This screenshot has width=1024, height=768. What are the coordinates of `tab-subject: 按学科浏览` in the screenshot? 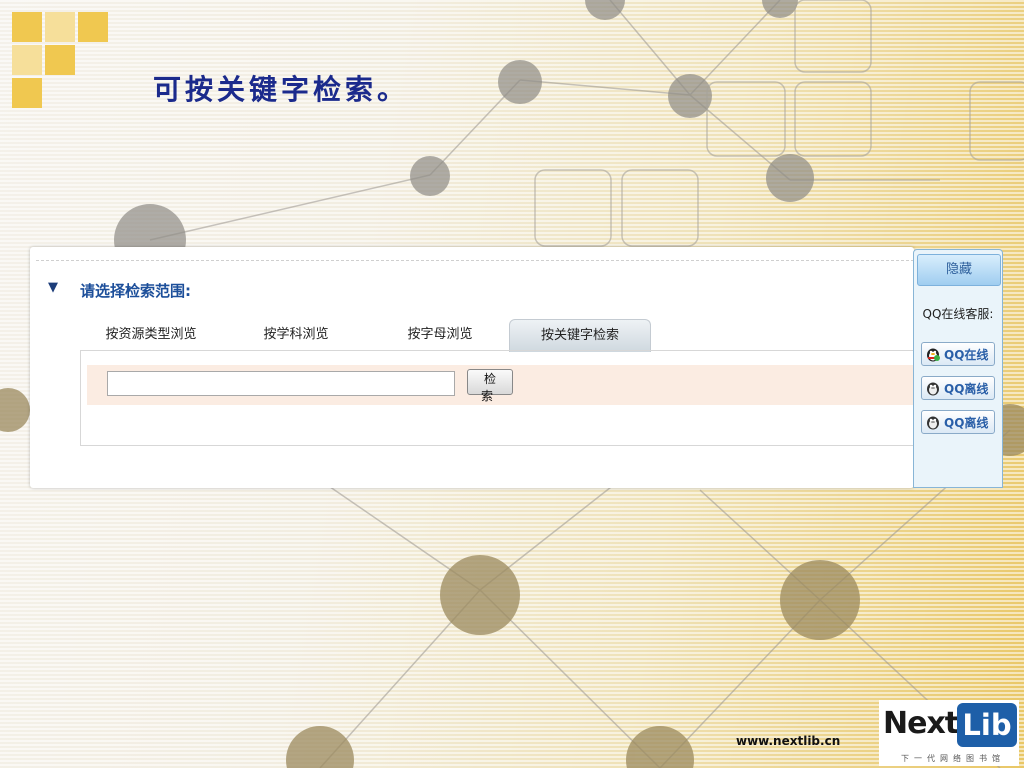 It's located at (296, 335).